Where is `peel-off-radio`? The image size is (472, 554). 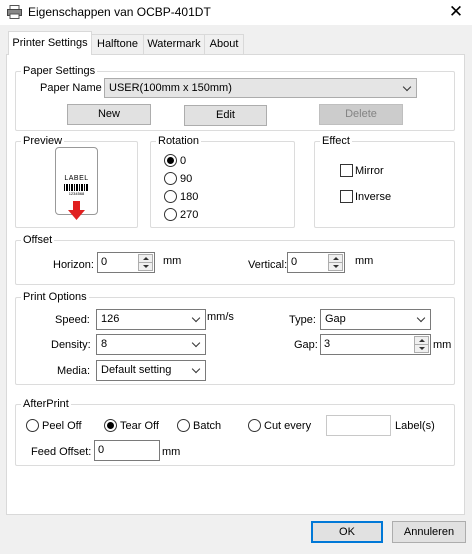
peel-off-radio is located at coordinates (32, 425).